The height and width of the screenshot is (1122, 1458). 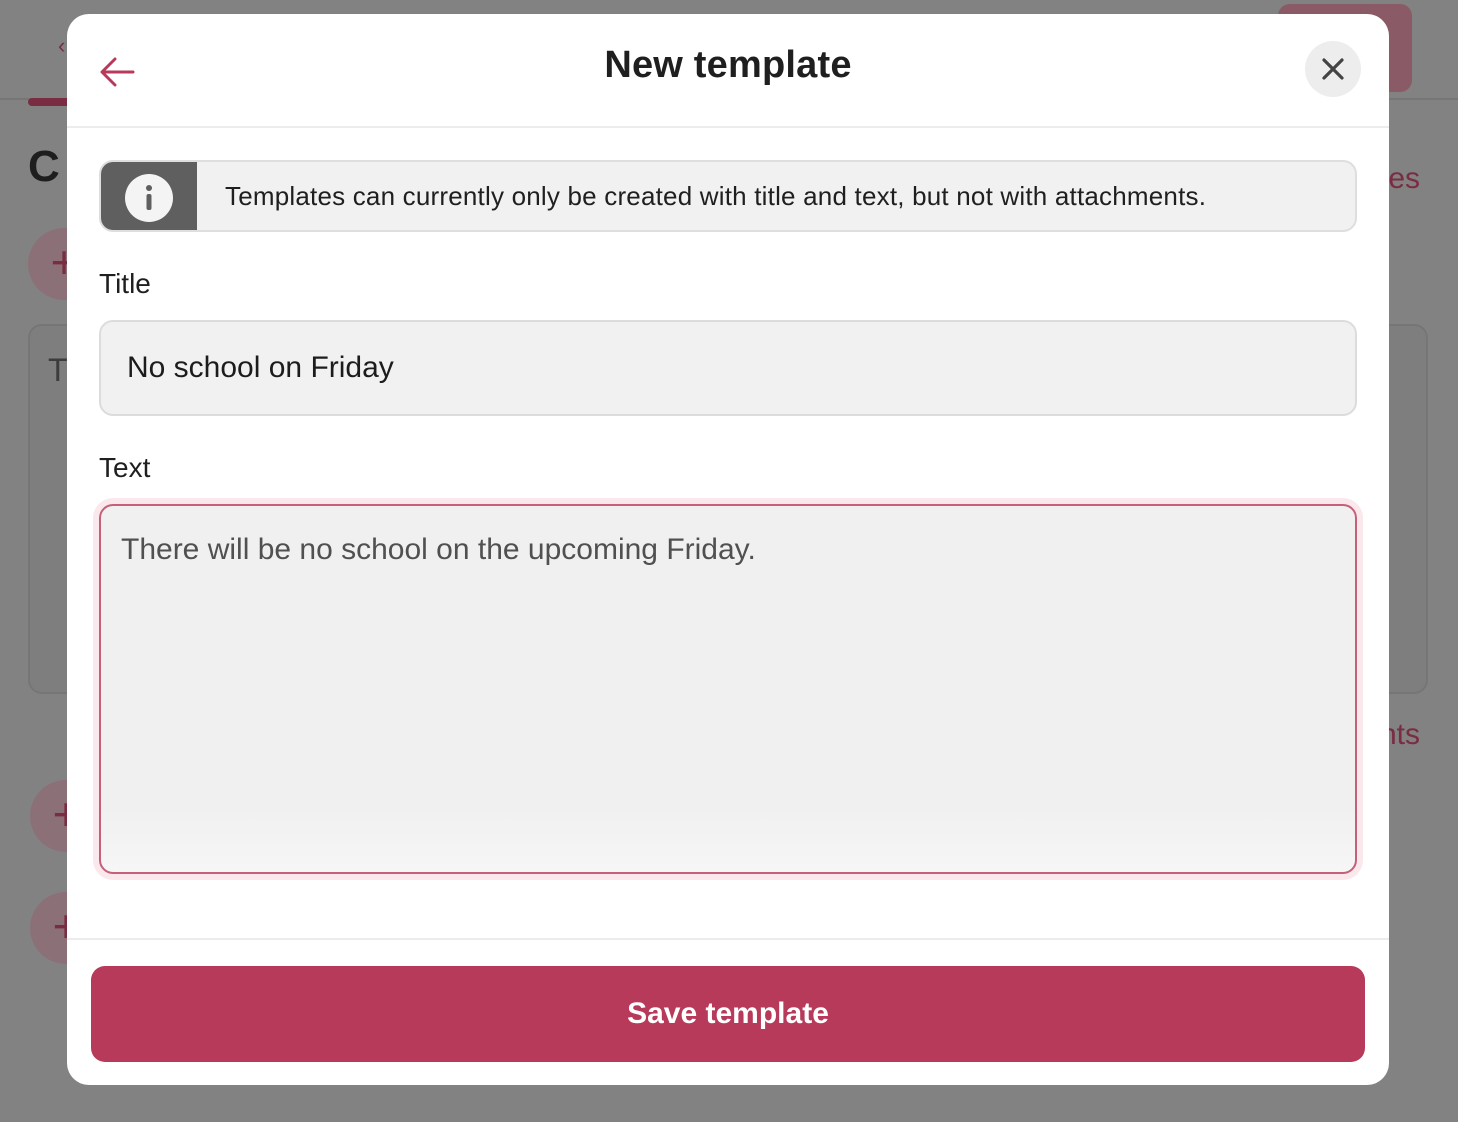 I want to click on title-input, so click(x=728, y=368).